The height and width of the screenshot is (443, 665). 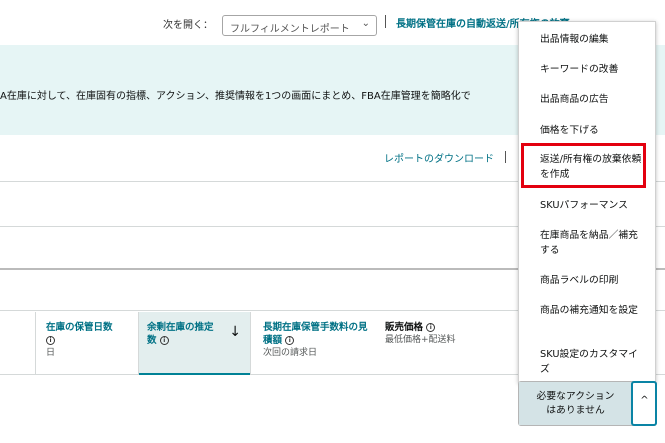 I want to click on menu-item-improve-keywords: キーワードの改善, so click(x=588, y=69).